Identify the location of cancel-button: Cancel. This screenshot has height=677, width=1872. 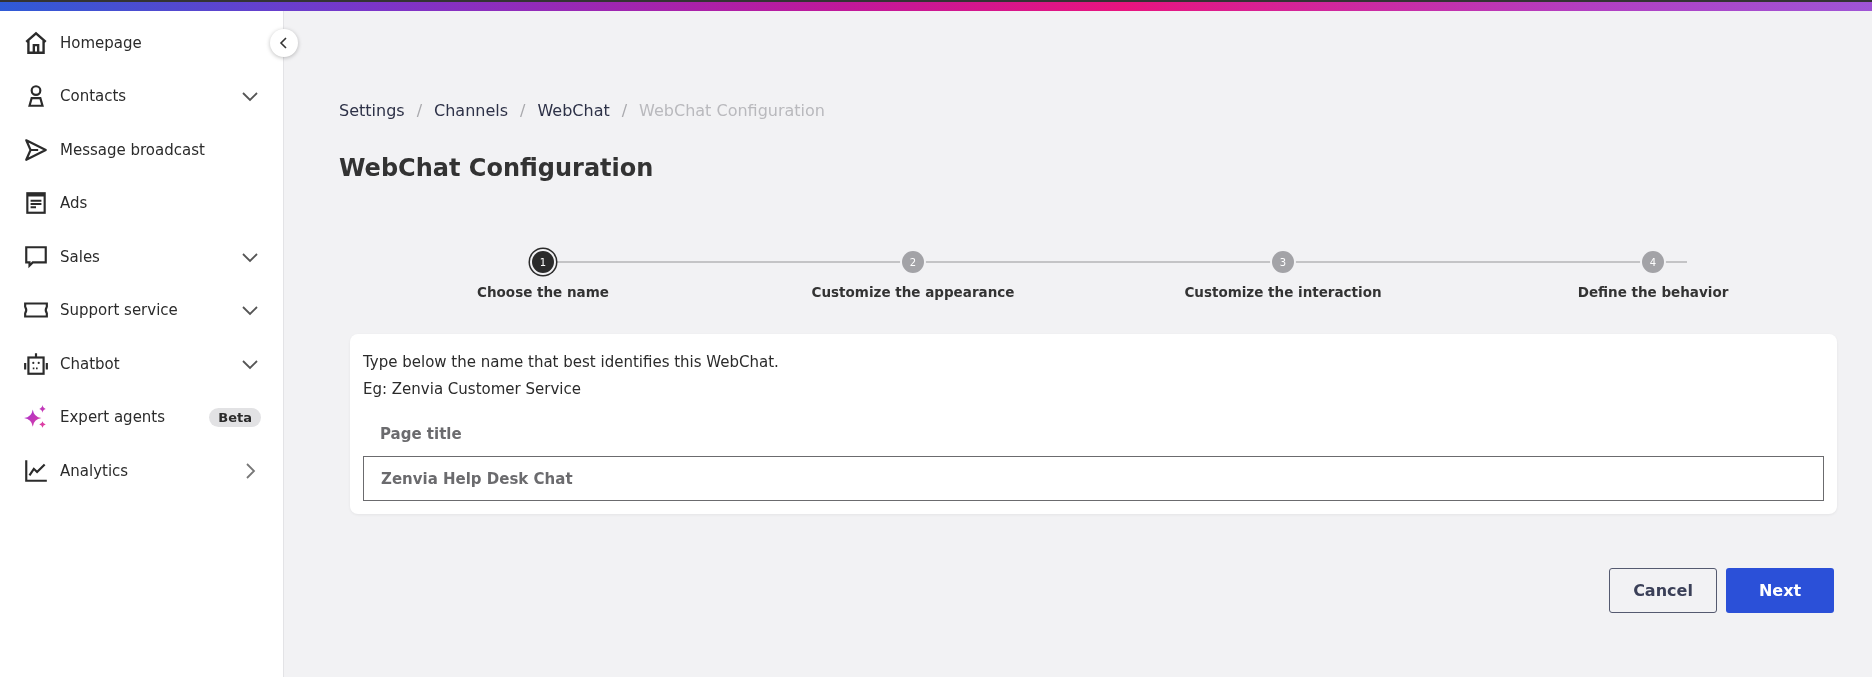
(1663, 590).